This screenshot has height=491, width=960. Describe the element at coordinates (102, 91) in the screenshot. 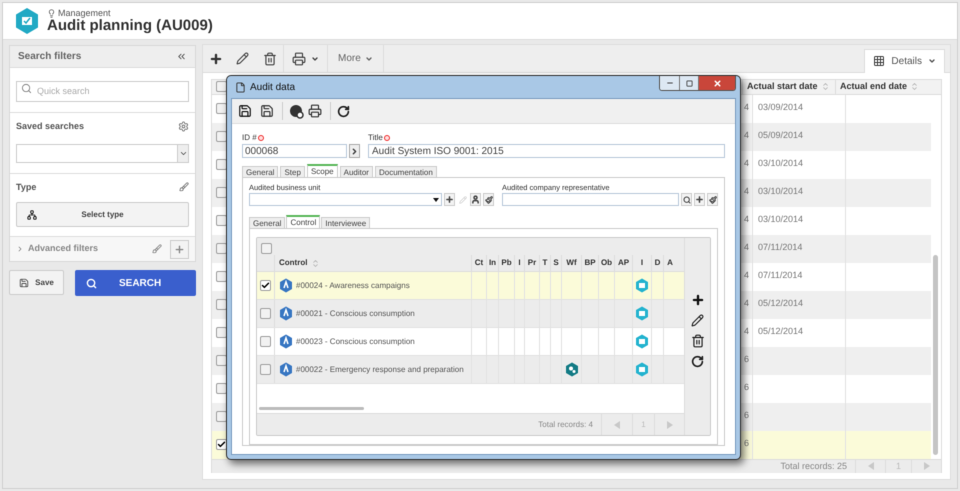

I see `quick-search-field: Quick search` at that location.